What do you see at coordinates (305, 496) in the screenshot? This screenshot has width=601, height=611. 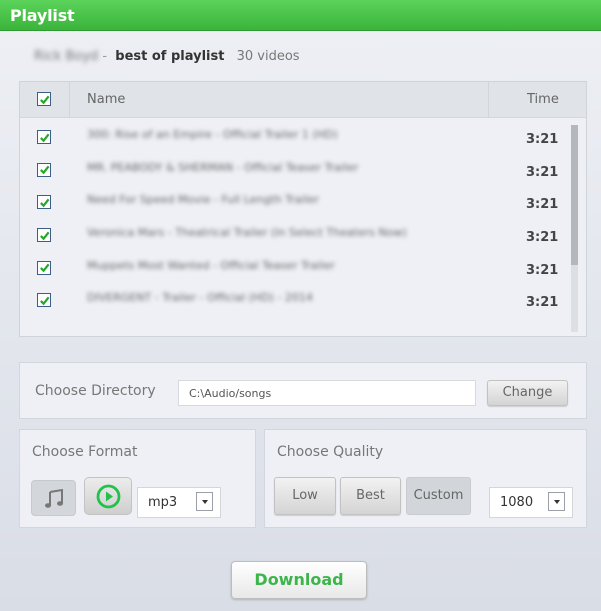 I see `quality-low-button: Low` at bounding box center [305, 496].